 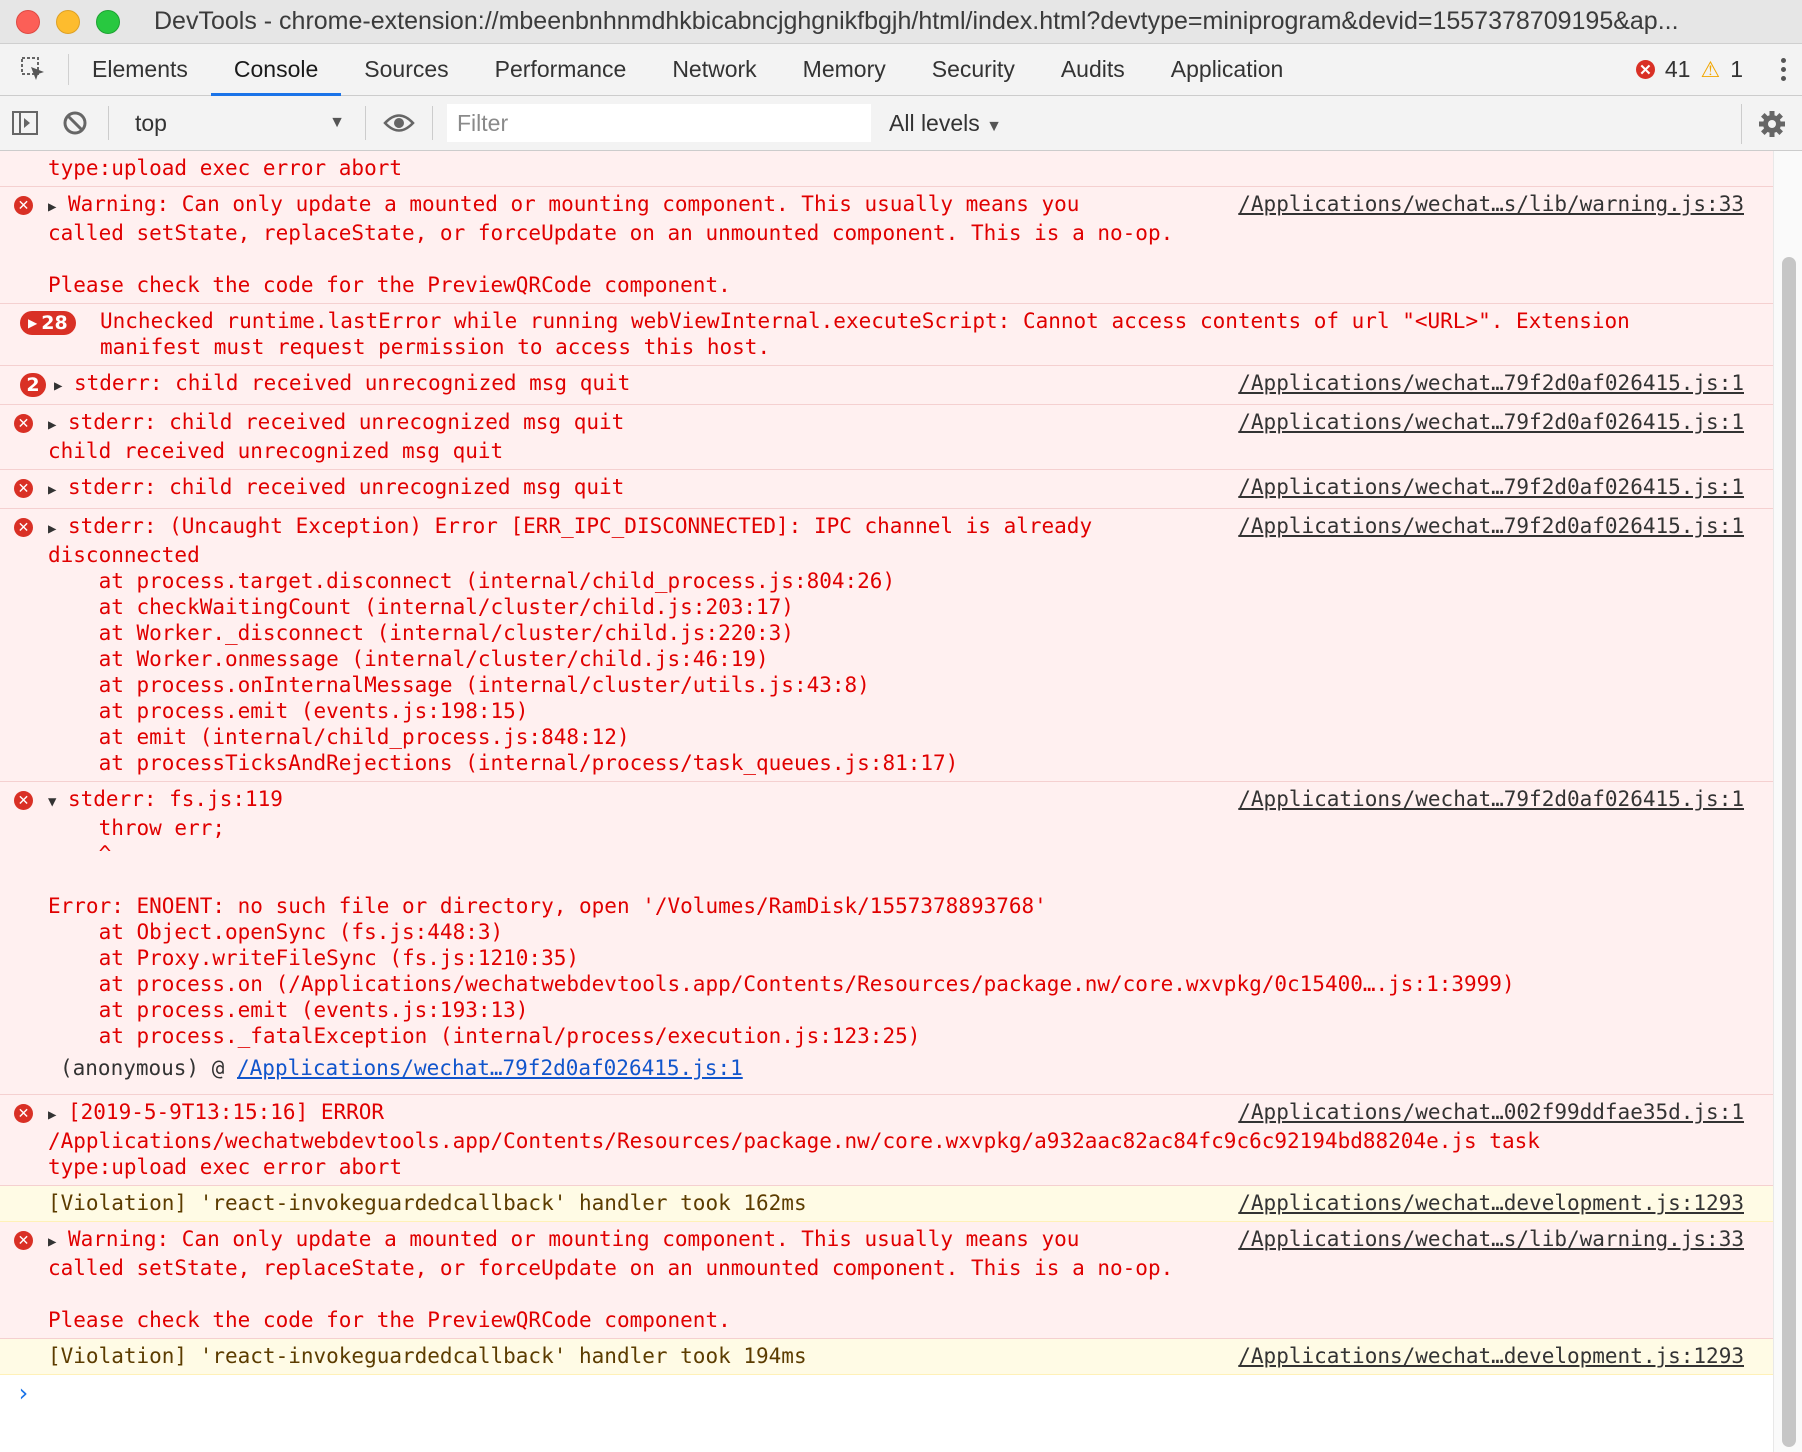 I want to click on live-expression-button, so click(x=399, y=123).